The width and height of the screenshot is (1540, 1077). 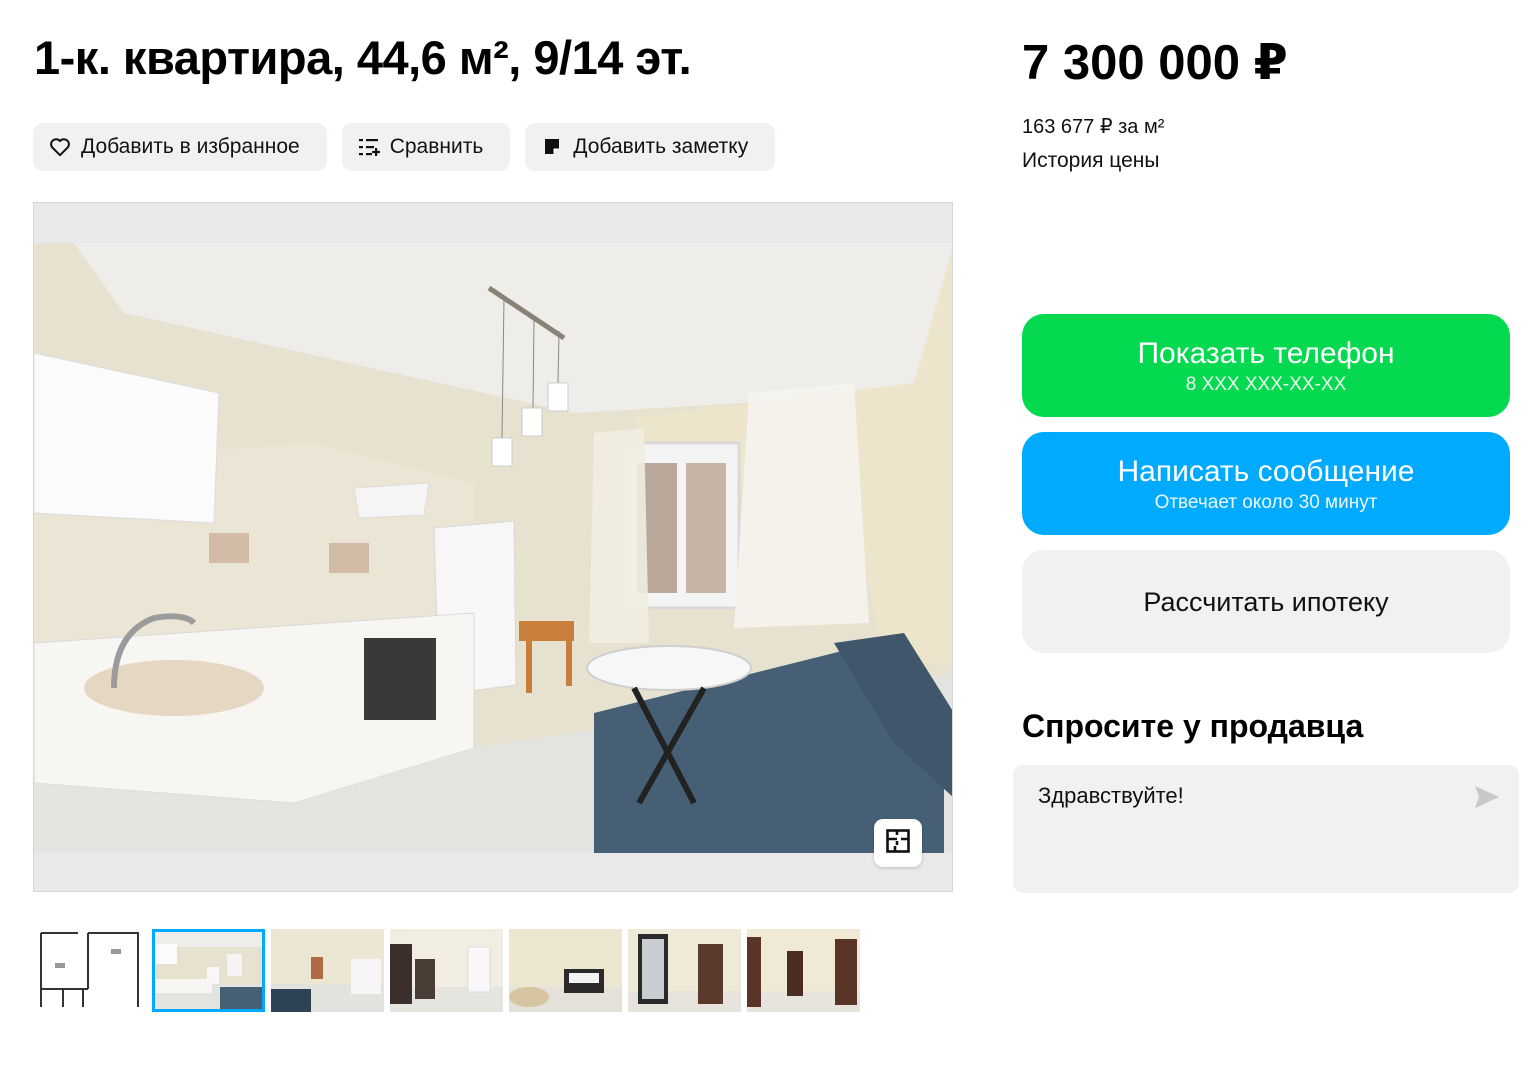 What do you see at coordinates (1193, 726) in the screenshot?
I see `ask-seller-title: Спросите у продавца` at bounding box center [1193, 726].